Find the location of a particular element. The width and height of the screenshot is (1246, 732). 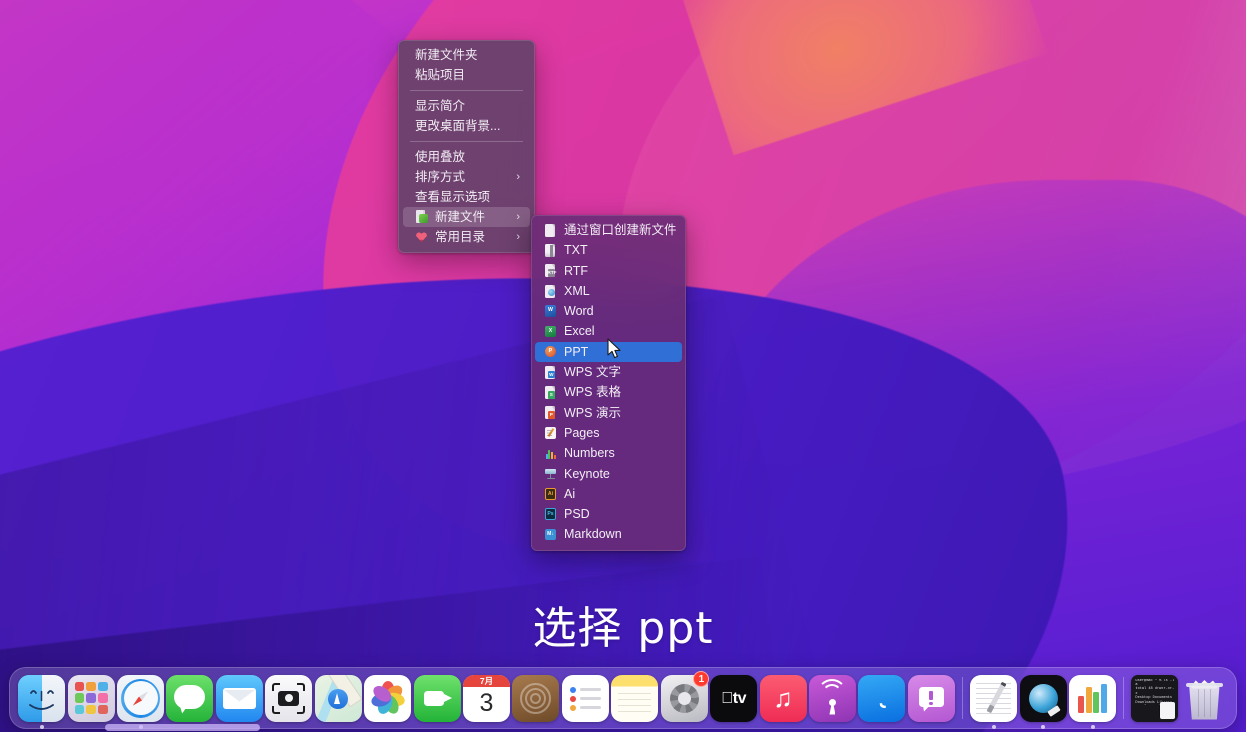

dock-item-notes is located at coordinates (635, 698).